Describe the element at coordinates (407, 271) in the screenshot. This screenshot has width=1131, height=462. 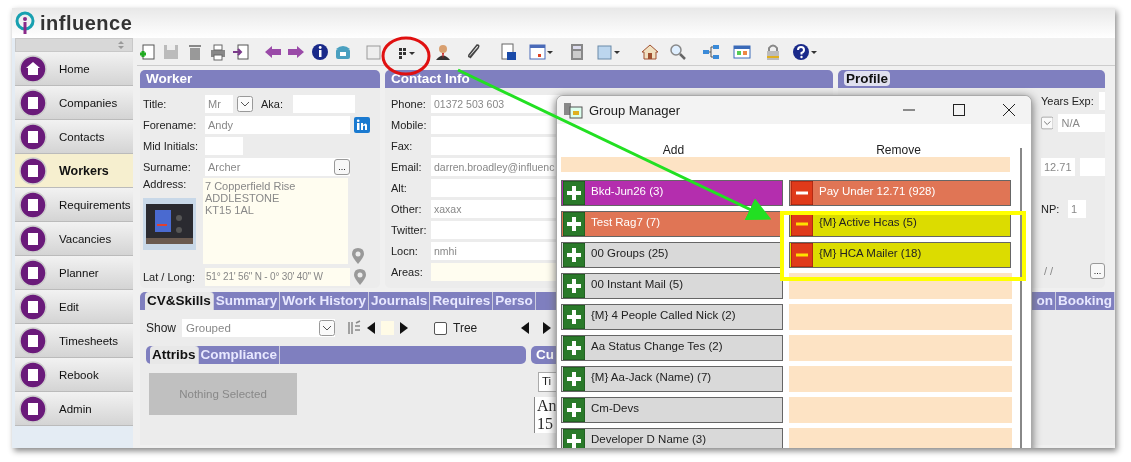
I see `field-label: Areas:` at that location.